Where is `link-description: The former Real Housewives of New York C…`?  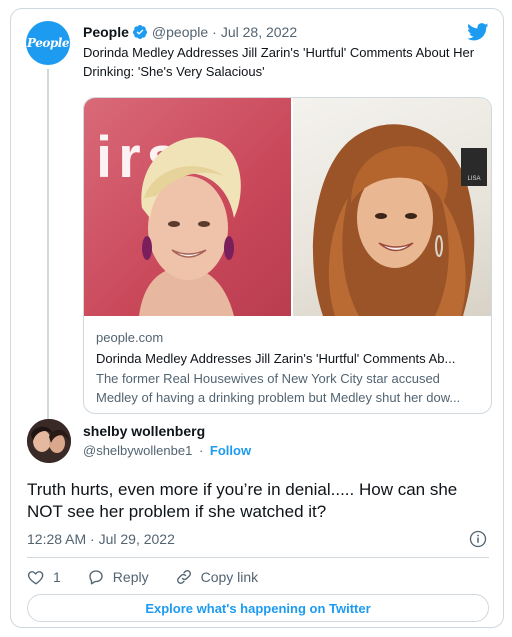
link-description: The former Real Housewives of New York C… is located at coordinates (278, 388).